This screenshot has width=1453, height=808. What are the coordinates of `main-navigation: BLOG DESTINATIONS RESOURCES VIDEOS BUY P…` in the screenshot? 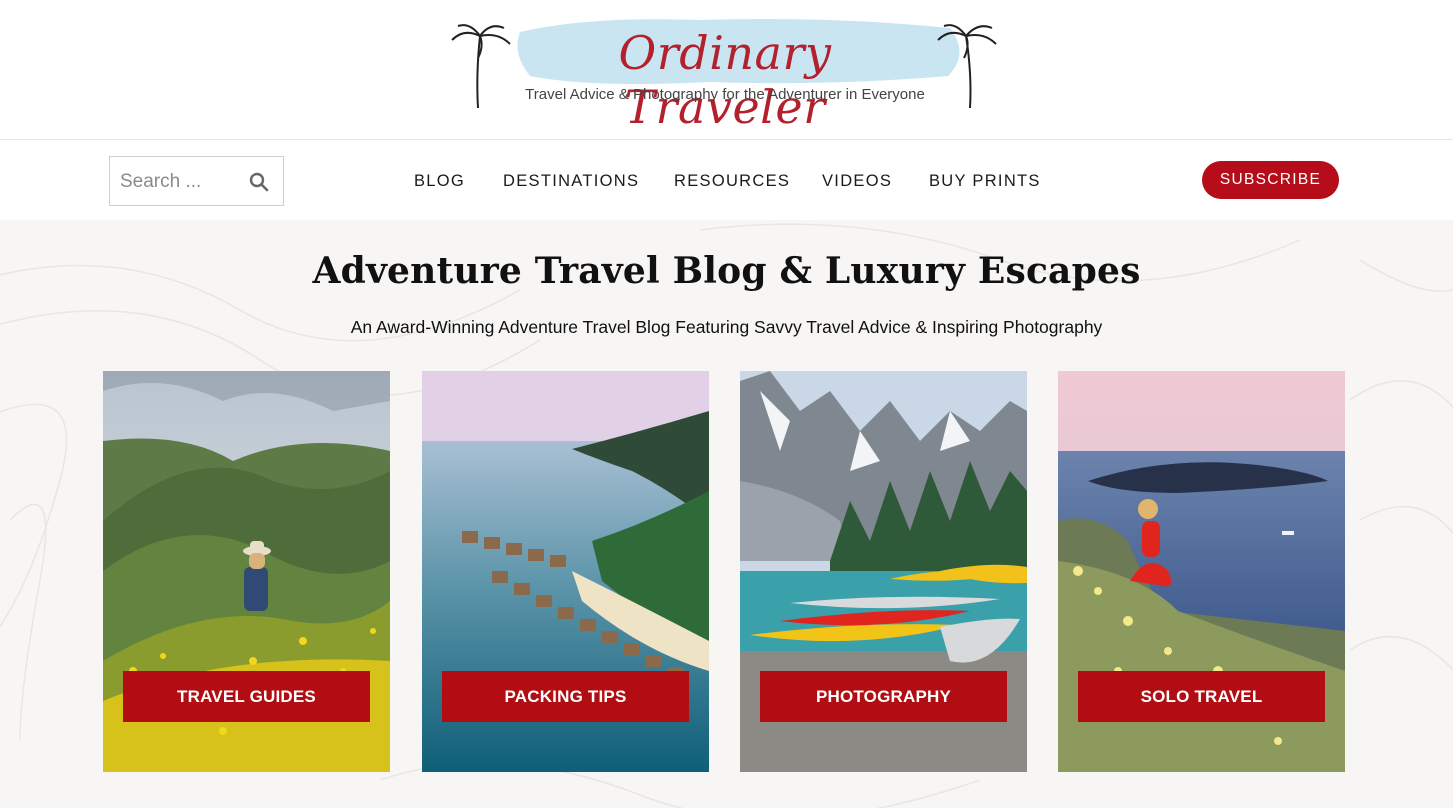 It's located at (726, 180).